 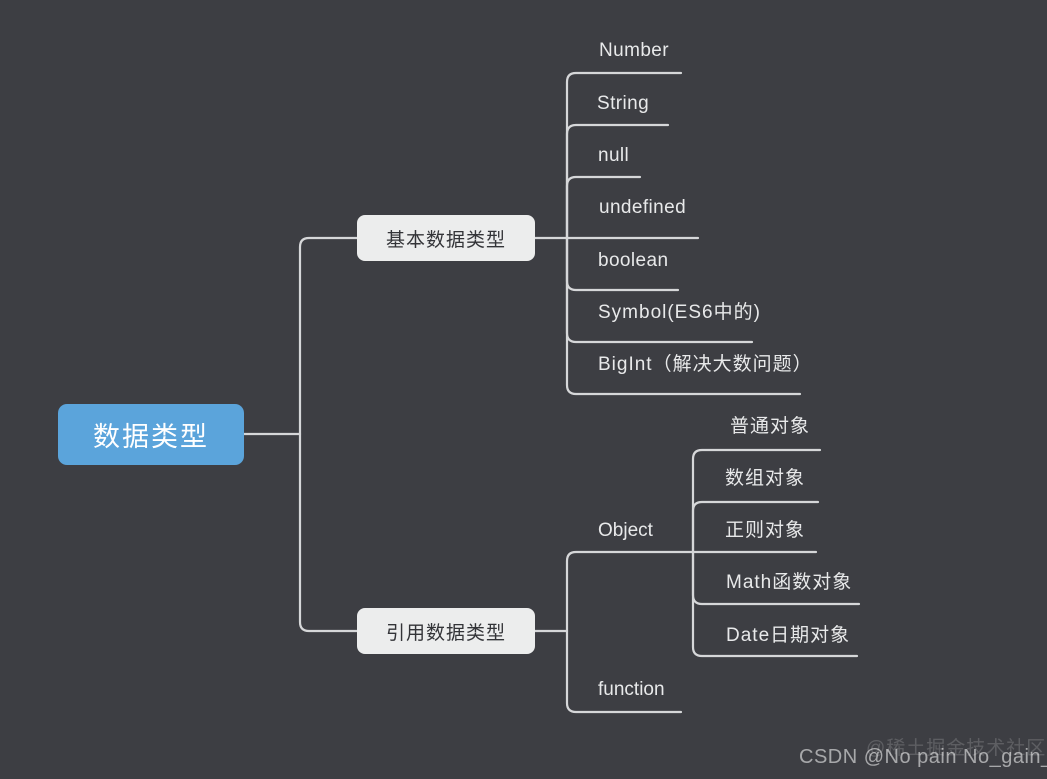 I want to click on node-reference-types: 引用数据类型, so click(x=446, y=631).